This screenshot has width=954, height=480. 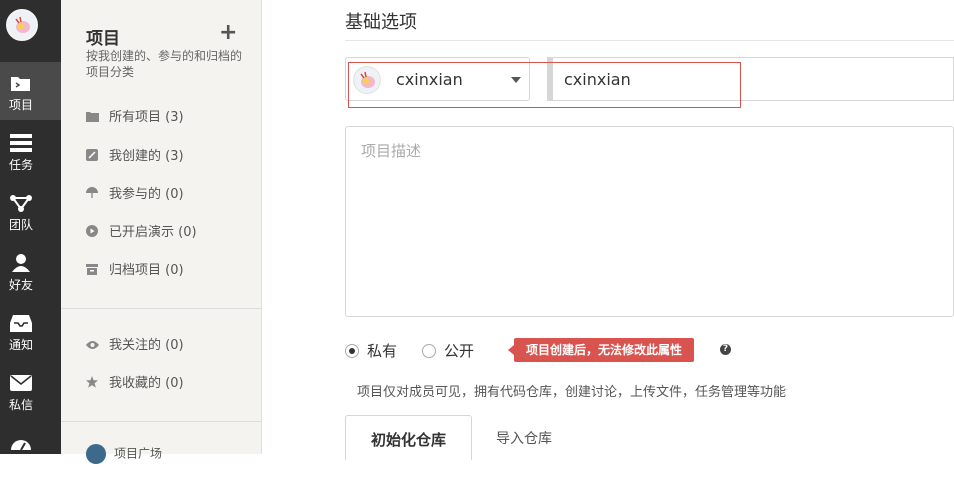 I want to click on sidebar-item-label: 我创建的 (3), so click(x=146, y=156).